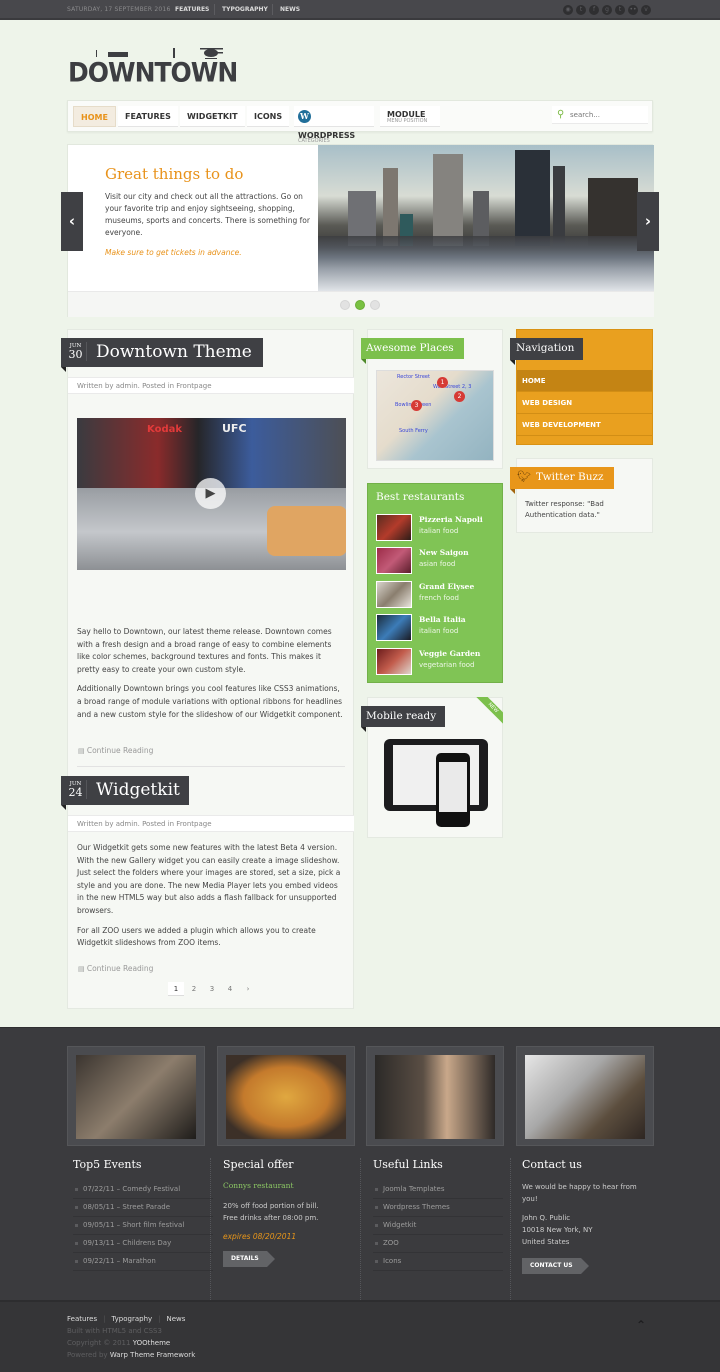 The width and height of the screenshot is (720, 1372). What do you see at coordinates (164, 429) in the screenshot?
I see `sign: Kodak` at bounding box center [164, 429].